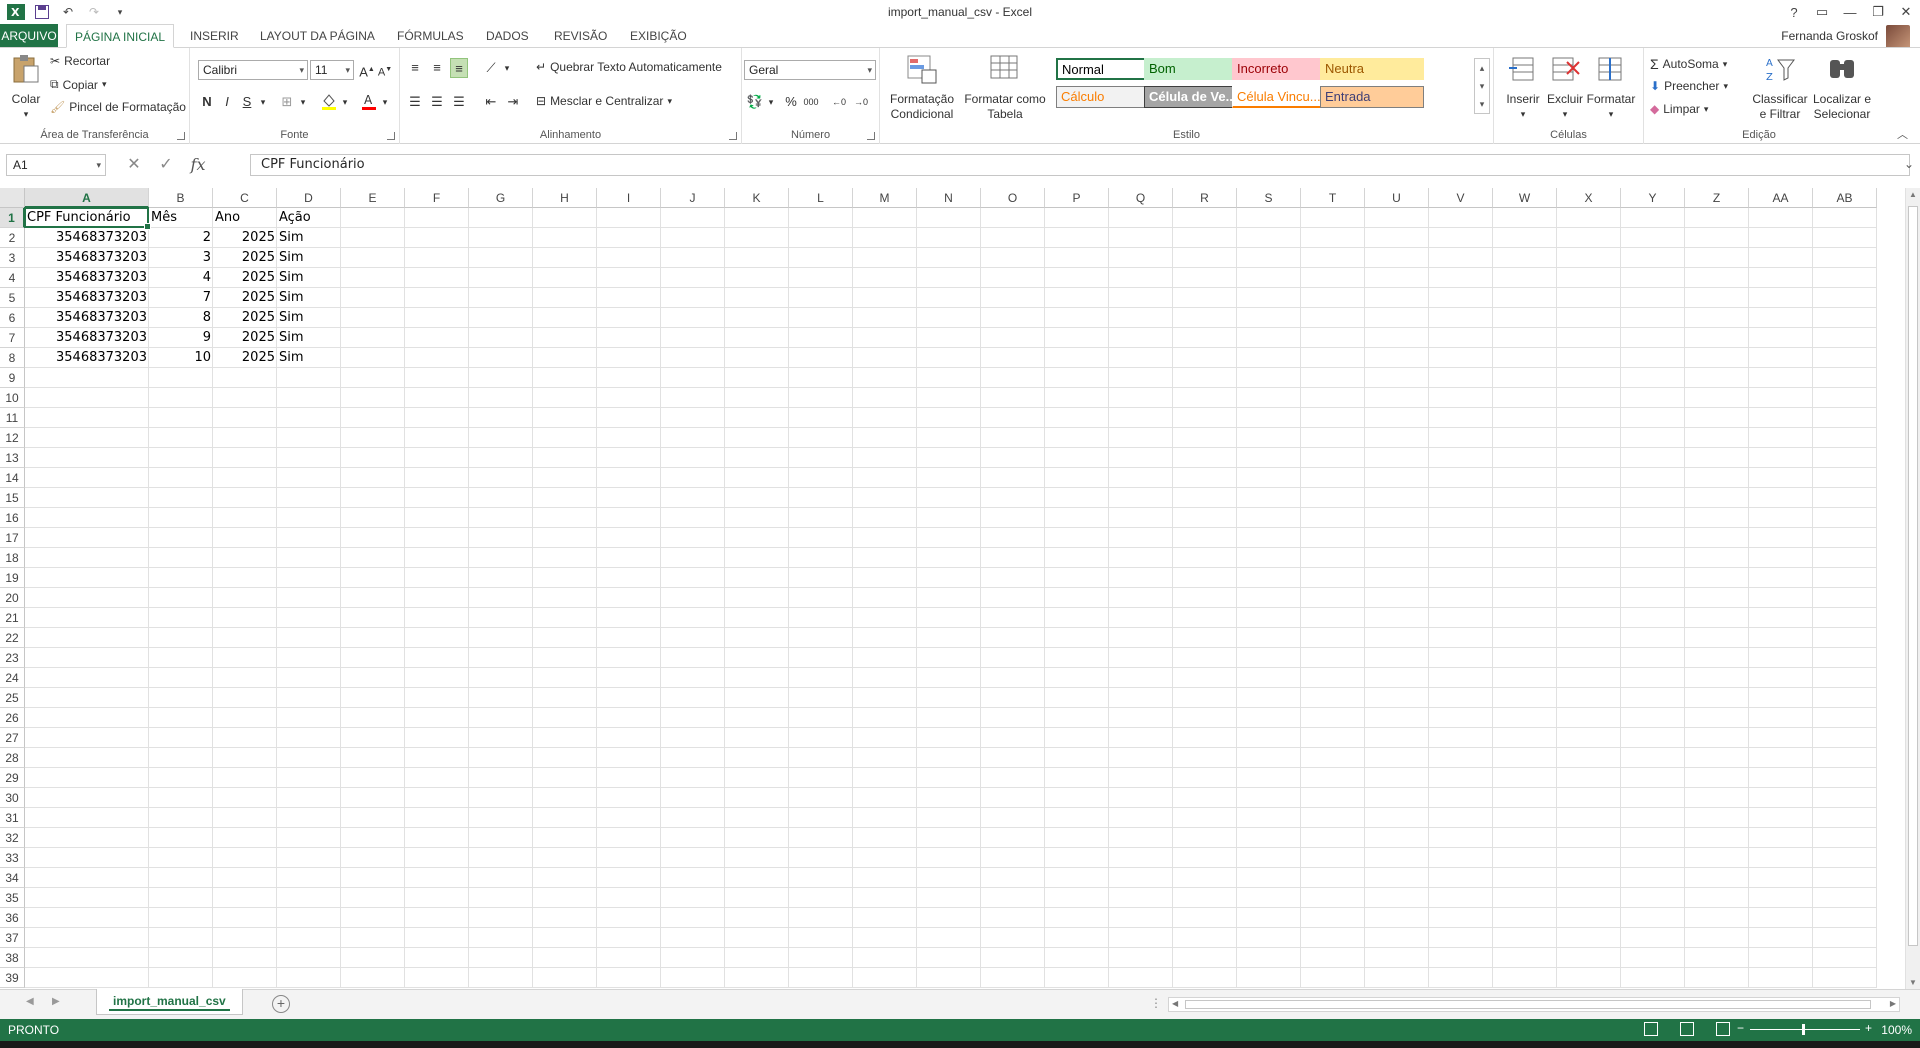  I want to click on cell-A7: 35468373203, so click(87, 338).